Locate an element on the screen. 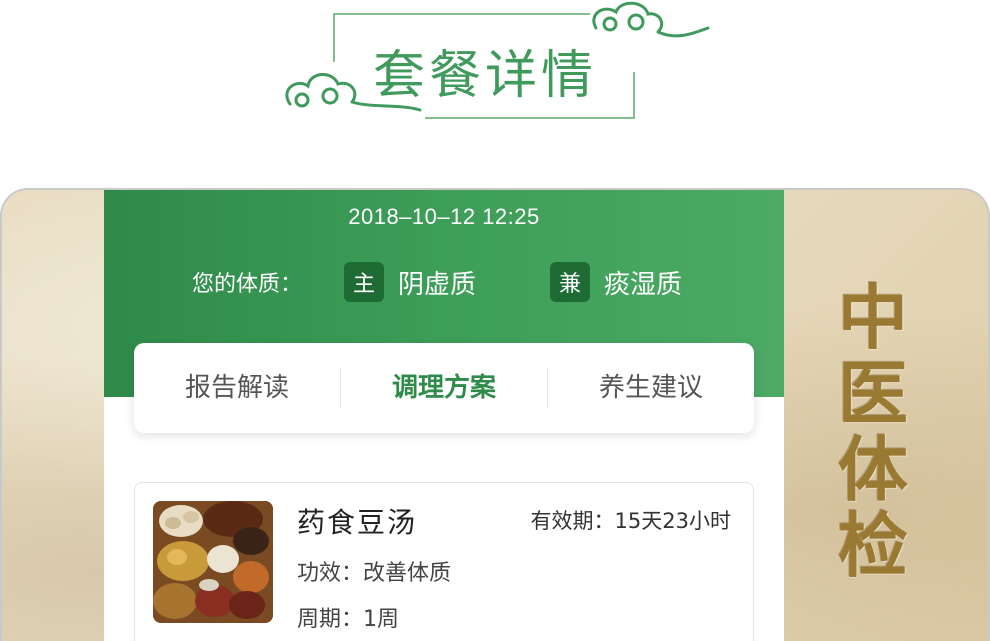 The image size is (990, 641). plan-validity: 有效期：15天23小时 is located at coordinates (630, 521).